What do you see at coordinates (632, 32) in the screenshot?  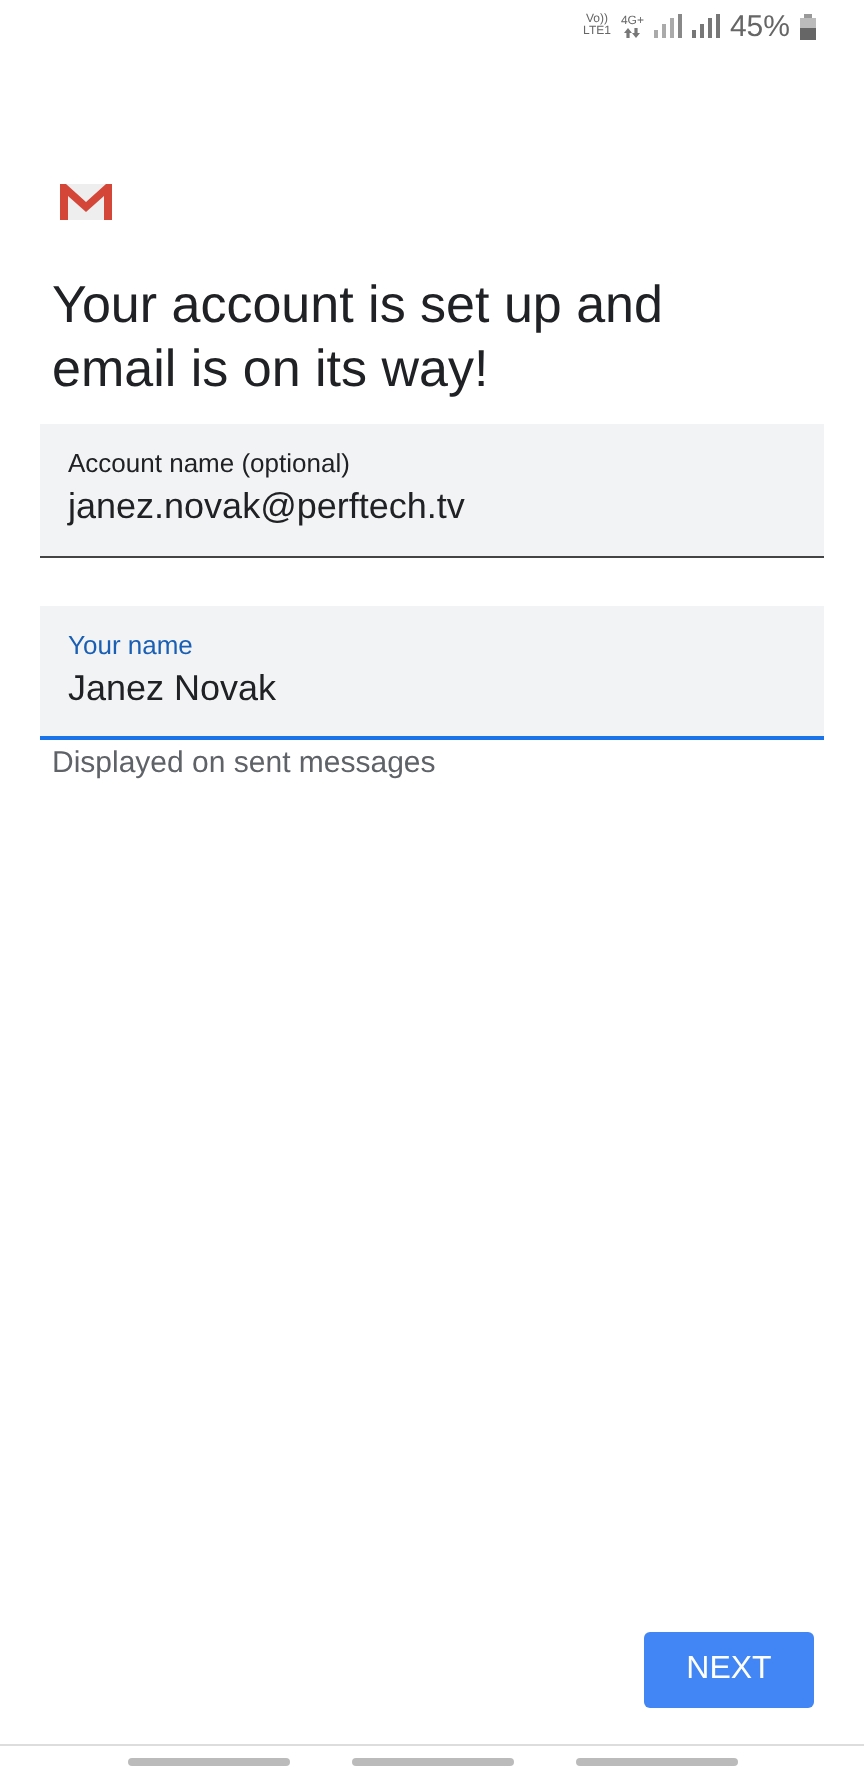 I see `data-arrows-icon` at bounding box center [632, 32].